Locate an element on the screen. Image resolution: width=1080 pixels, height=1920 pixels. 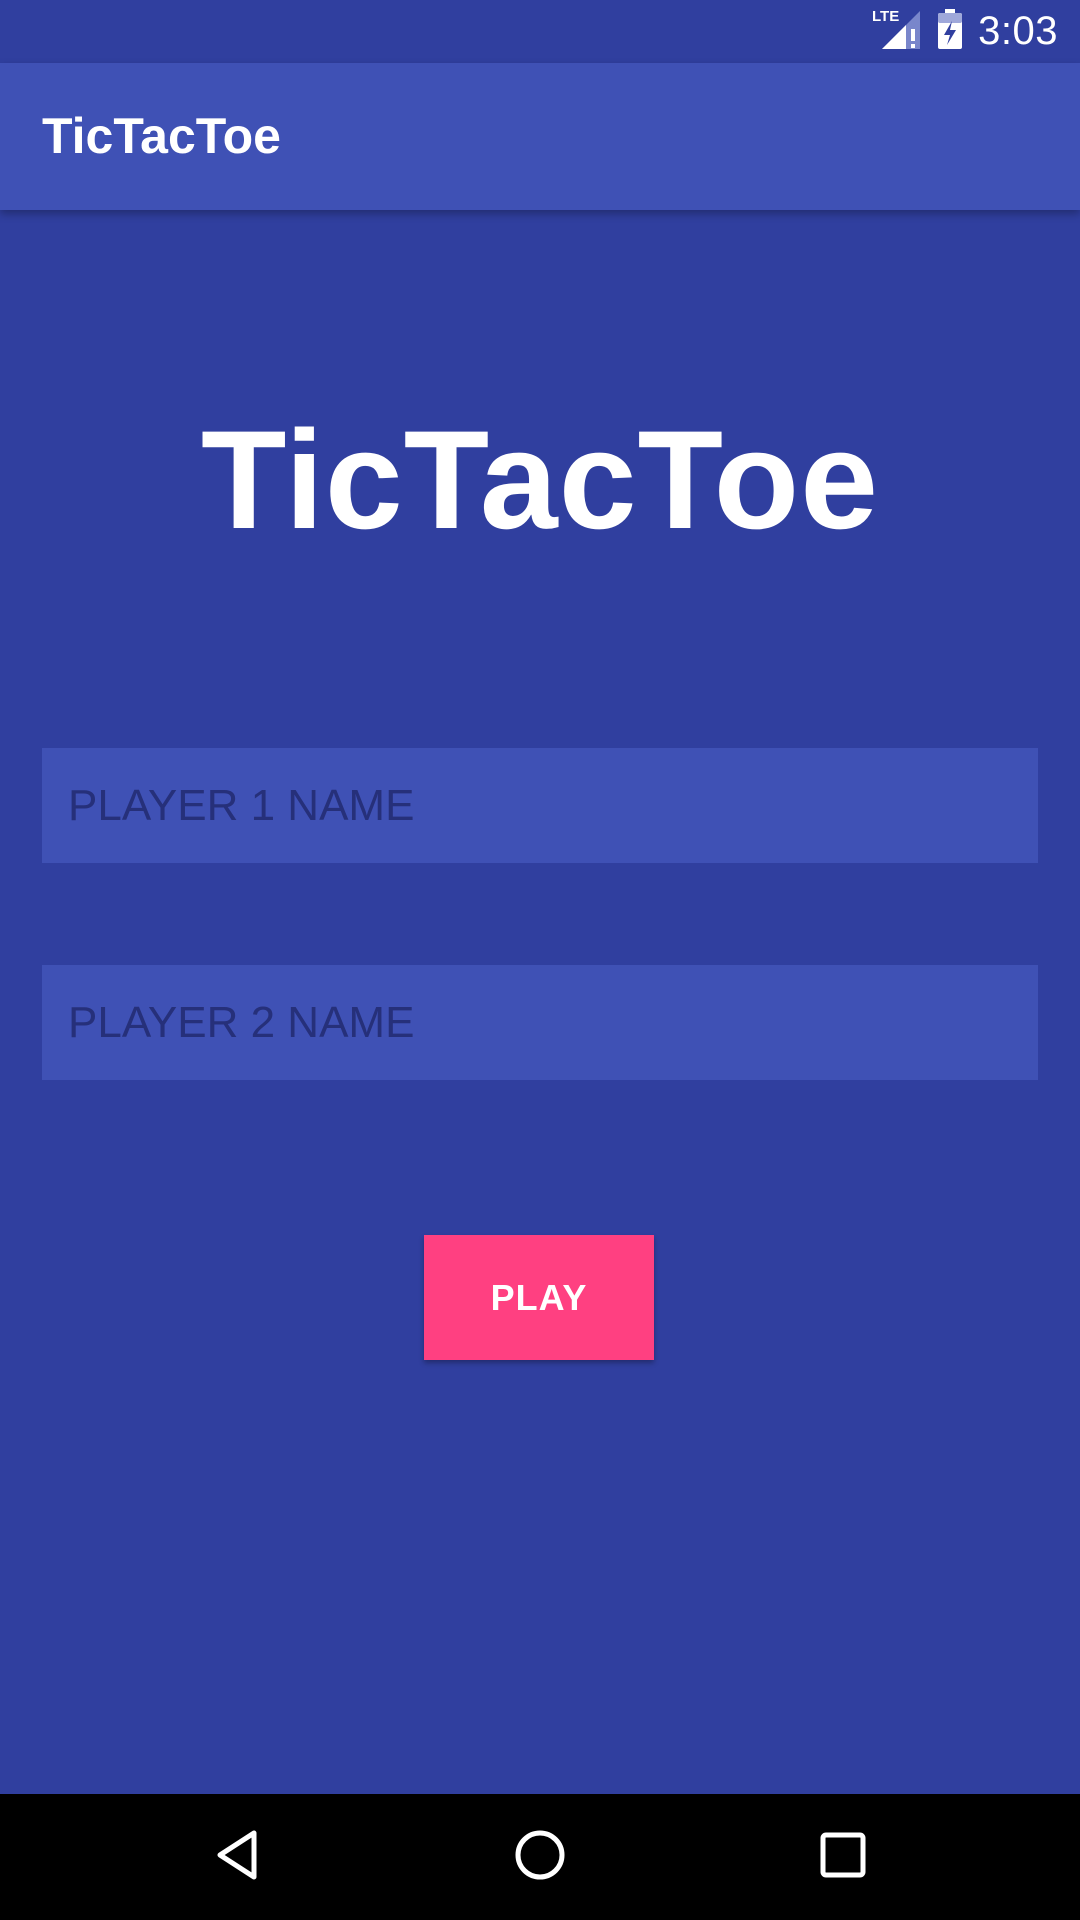
app-bar-title: TicTacToe is located at coordinates (161, 136).